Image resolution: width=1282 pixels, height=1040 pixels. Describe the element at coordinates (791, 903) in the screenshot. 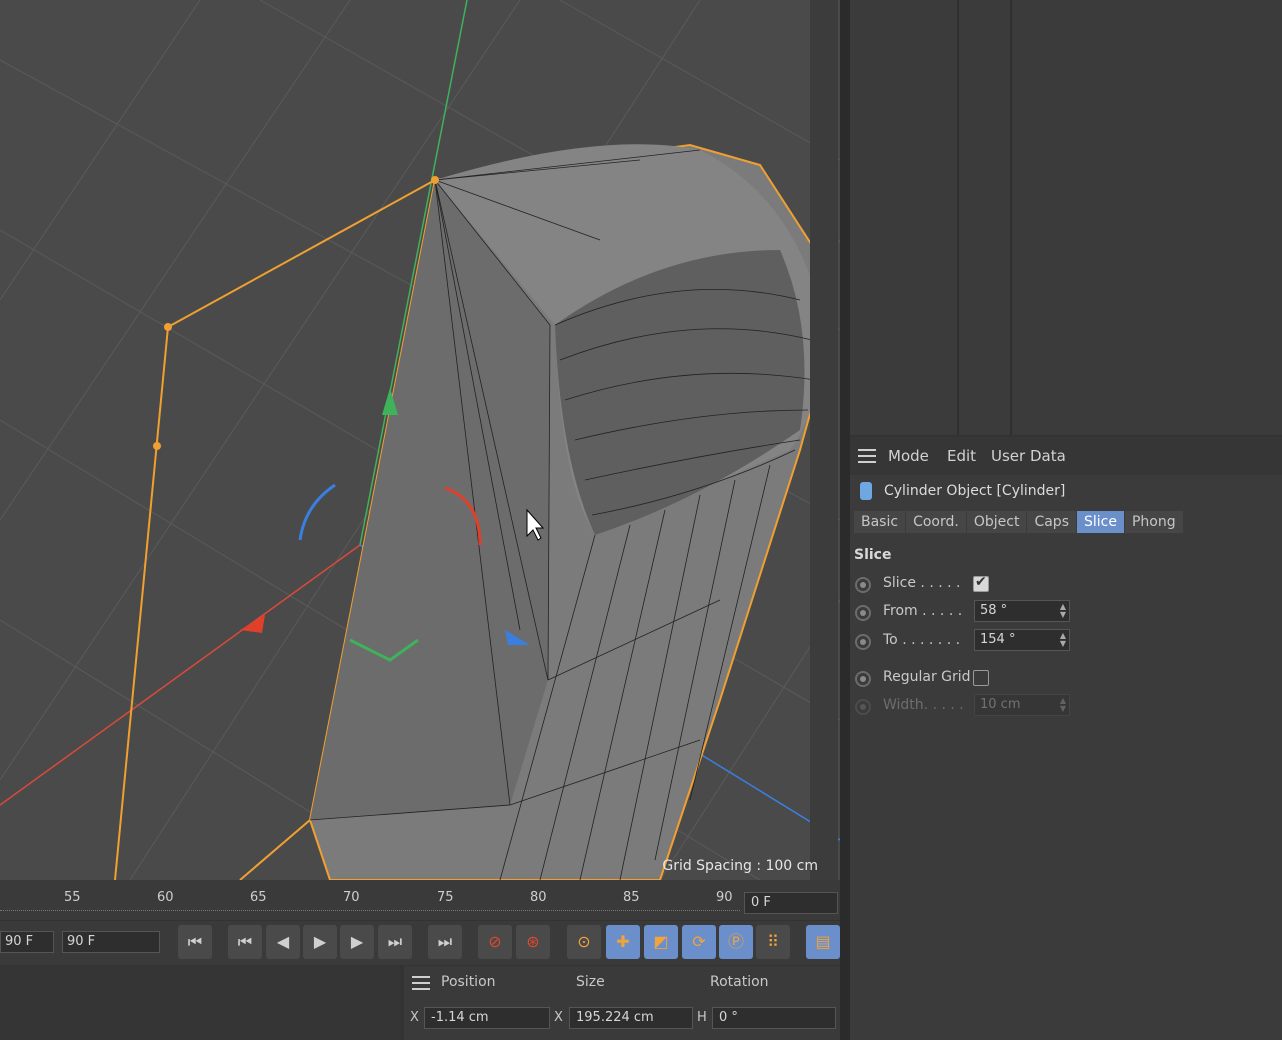

I see `current-frame-field: 0 F` at that location.